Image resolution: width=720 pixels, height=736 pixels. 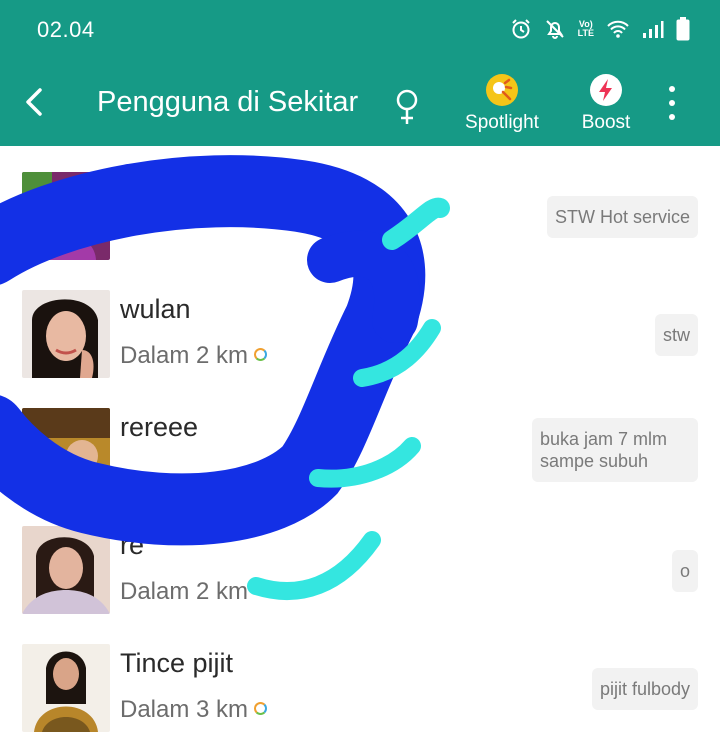 I want to click on user-name: Vera Yuliana, so click(x=196, y=191).